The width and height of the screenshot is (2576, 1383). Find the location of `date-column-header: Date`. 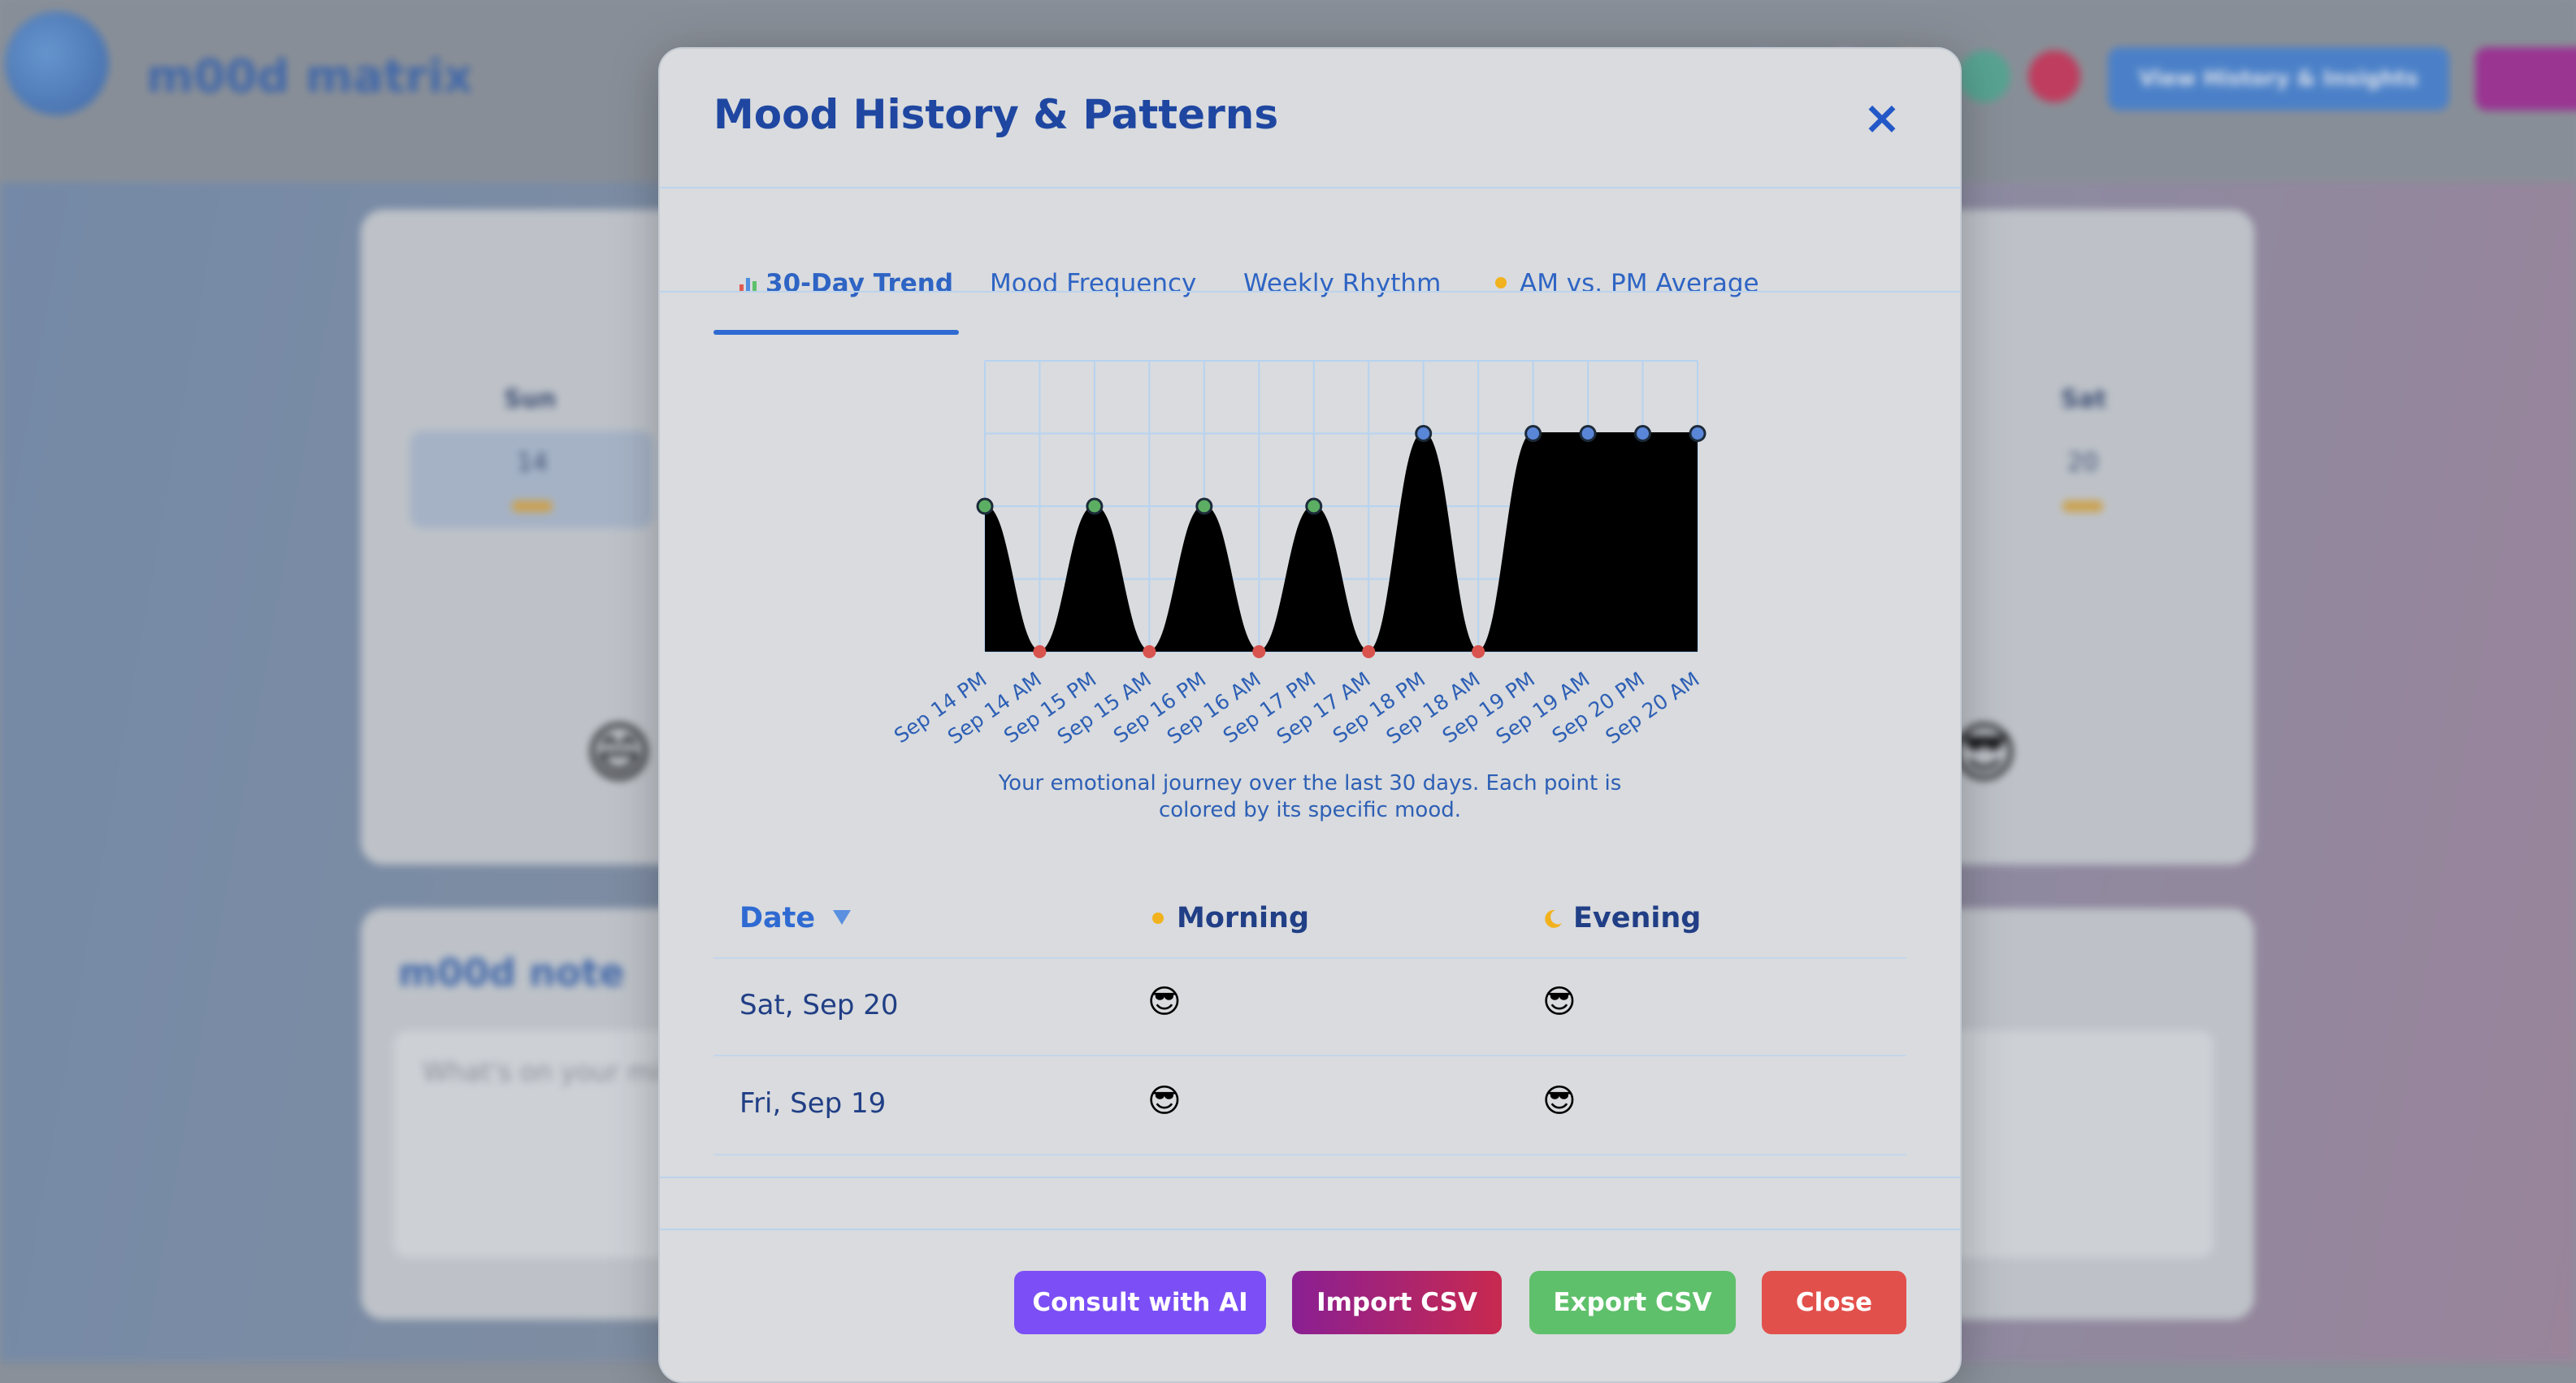

date-column-header: Date is located at coordinates (795, 918).